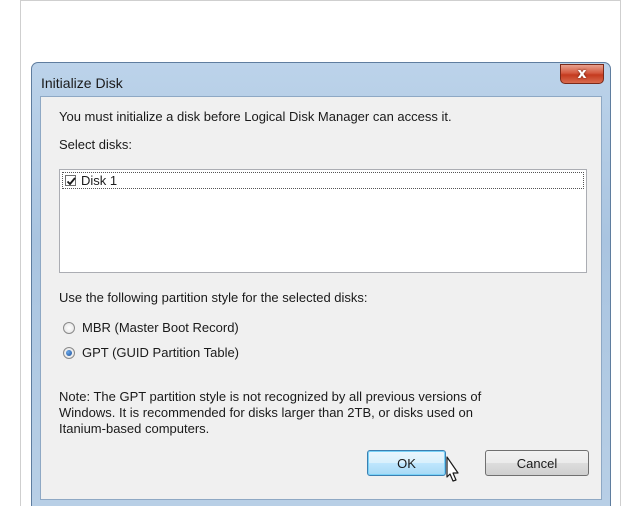 The height and width of the screenshot is (506, 642). I want to click on gpt-label: GPT (GUID Partition Table), so click(160, 352).